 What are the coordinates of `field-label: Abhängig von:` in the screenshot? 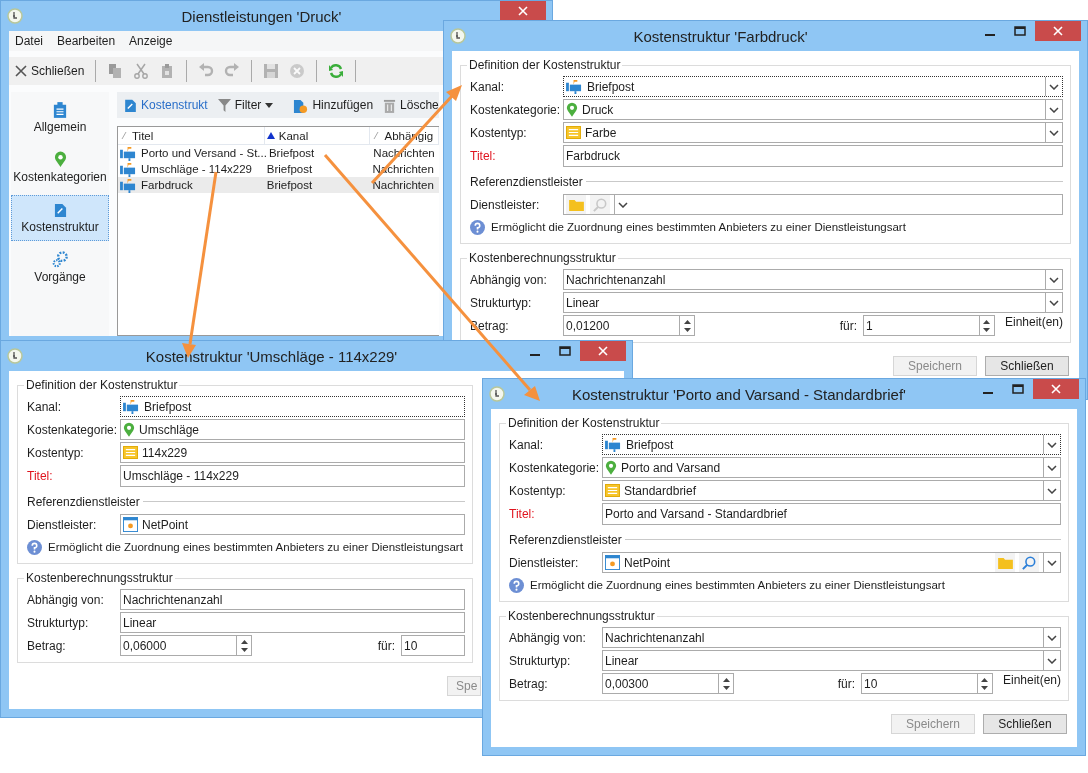 It's located at (548, 637).